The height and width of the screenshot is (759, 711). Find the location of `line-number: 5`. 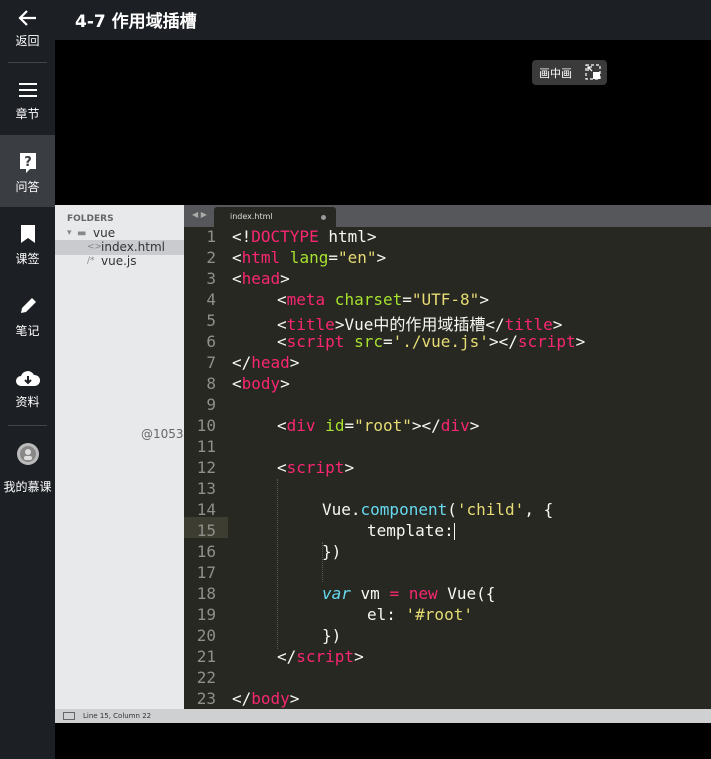

line-number: 5 is located at coordinates (211, 320).